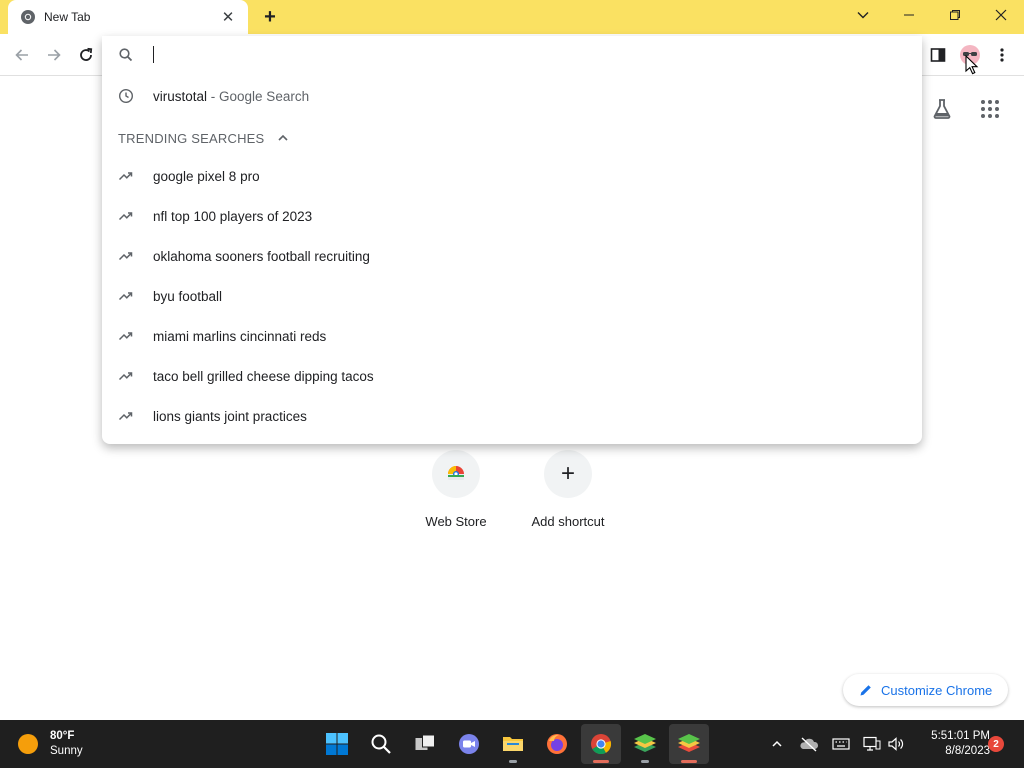 This screenshot has width=1024, height=768. I want to click on tab-title: New Tab, so click(67, 17).